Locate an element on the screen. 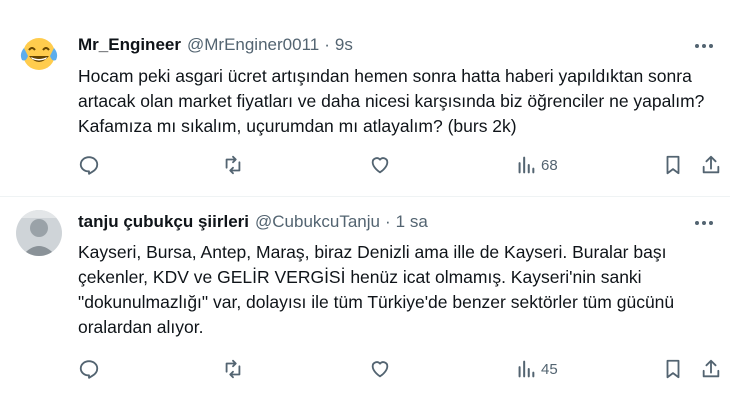  tweet-header: Mr_Engineer @MrEnginer0011 · 9s is located at coordinates (215, 45).